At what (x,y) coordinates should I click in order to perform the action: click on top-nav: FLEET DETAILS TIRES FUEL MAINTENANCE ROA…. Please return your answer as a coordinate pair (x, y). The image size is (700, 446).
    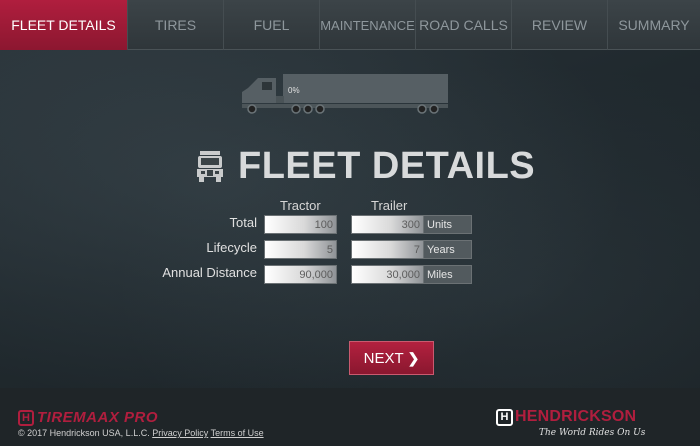
    Looking at the image, I should click on (350, 25).